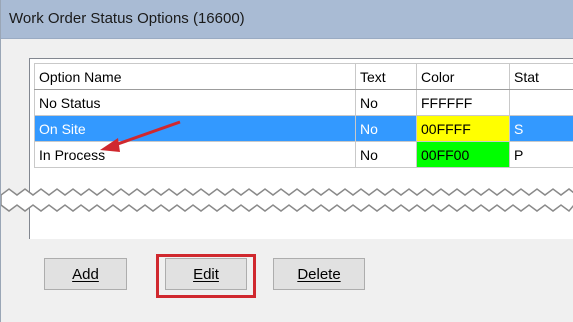 This screenshot has height=322, width=573. I want to click on column-header-text: Text, so click(386, 76).